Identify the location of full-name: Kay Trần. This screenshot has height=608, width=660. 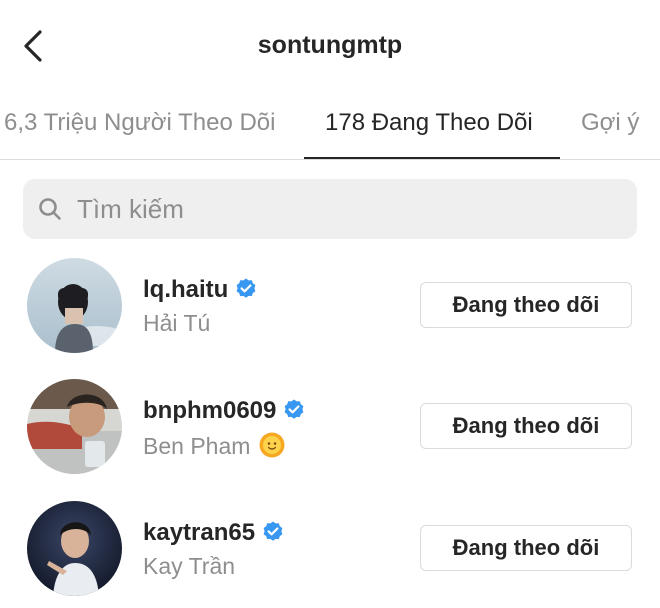
(189, 566).